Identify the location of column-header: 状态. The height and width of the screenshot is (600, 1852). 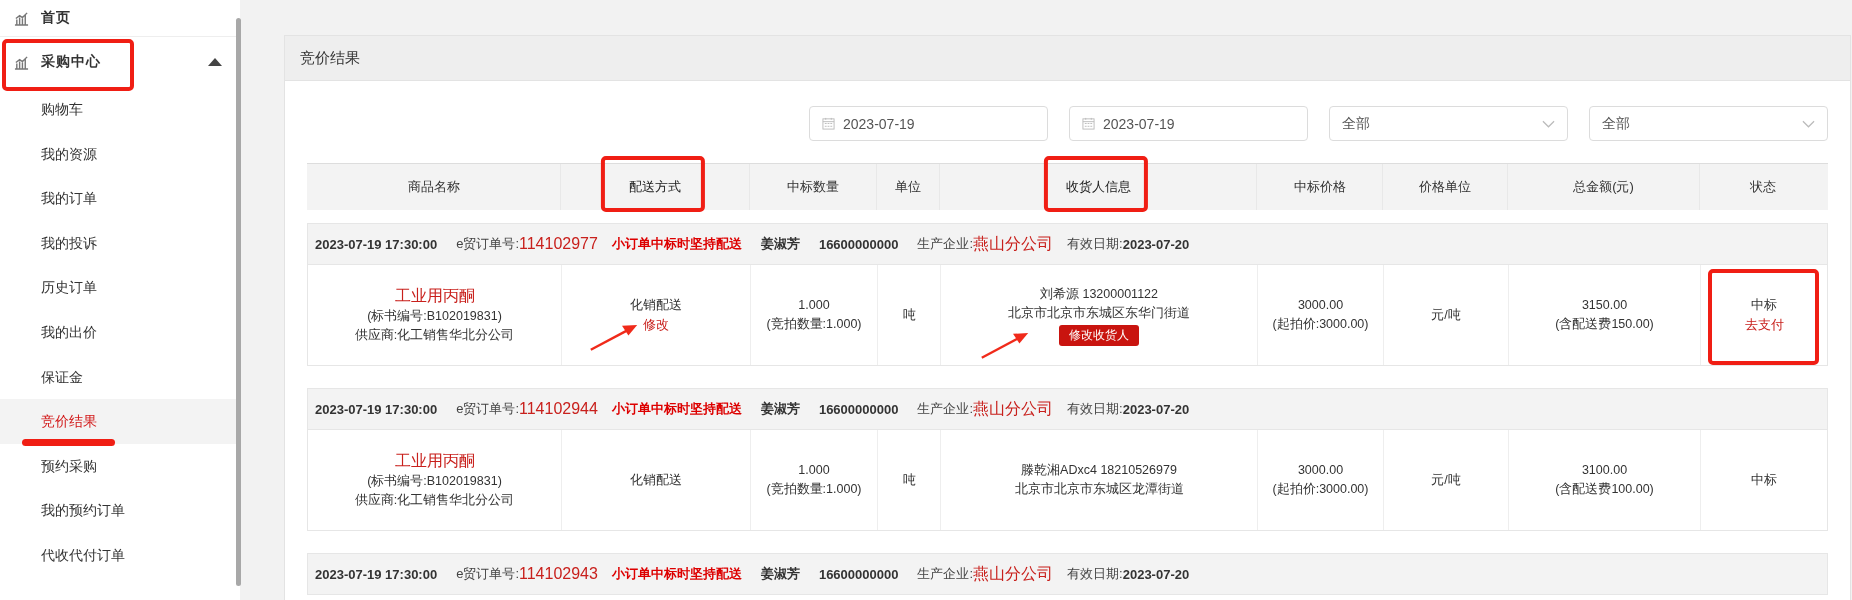
(1763, 187).